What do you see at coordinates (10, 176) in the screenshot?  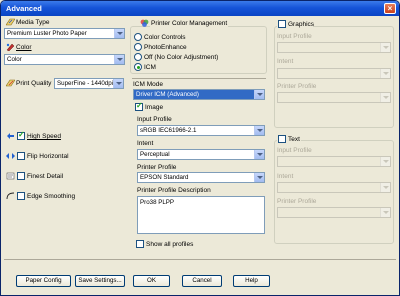 I see `finest-detail-icon` at bounding box center [10, 176].